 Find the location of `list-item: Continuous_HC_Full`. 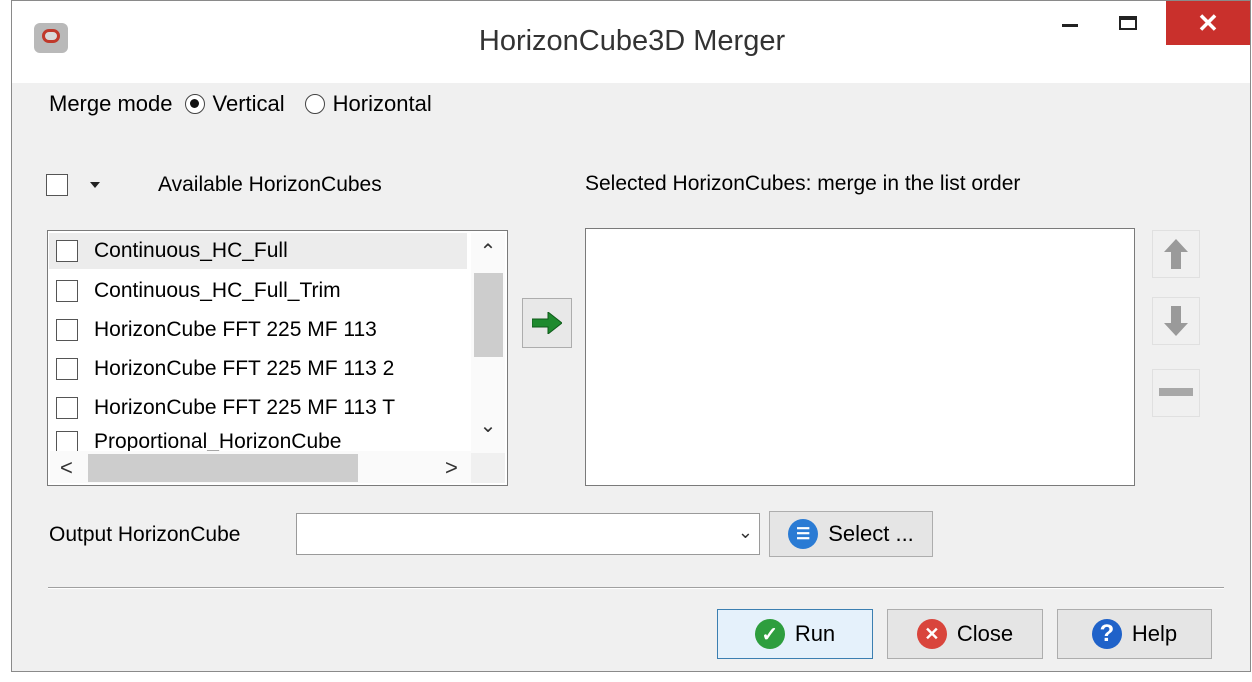

list-item: Continuous_HC_Full is located at coordinates (172, 251).